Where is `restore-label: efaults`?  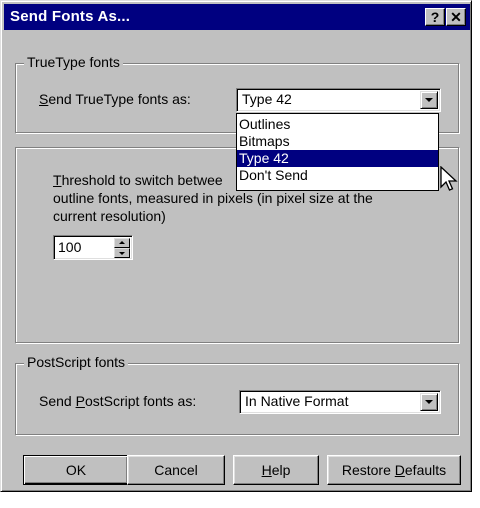 restore-label: efaults is located at coordinates (425, 470).